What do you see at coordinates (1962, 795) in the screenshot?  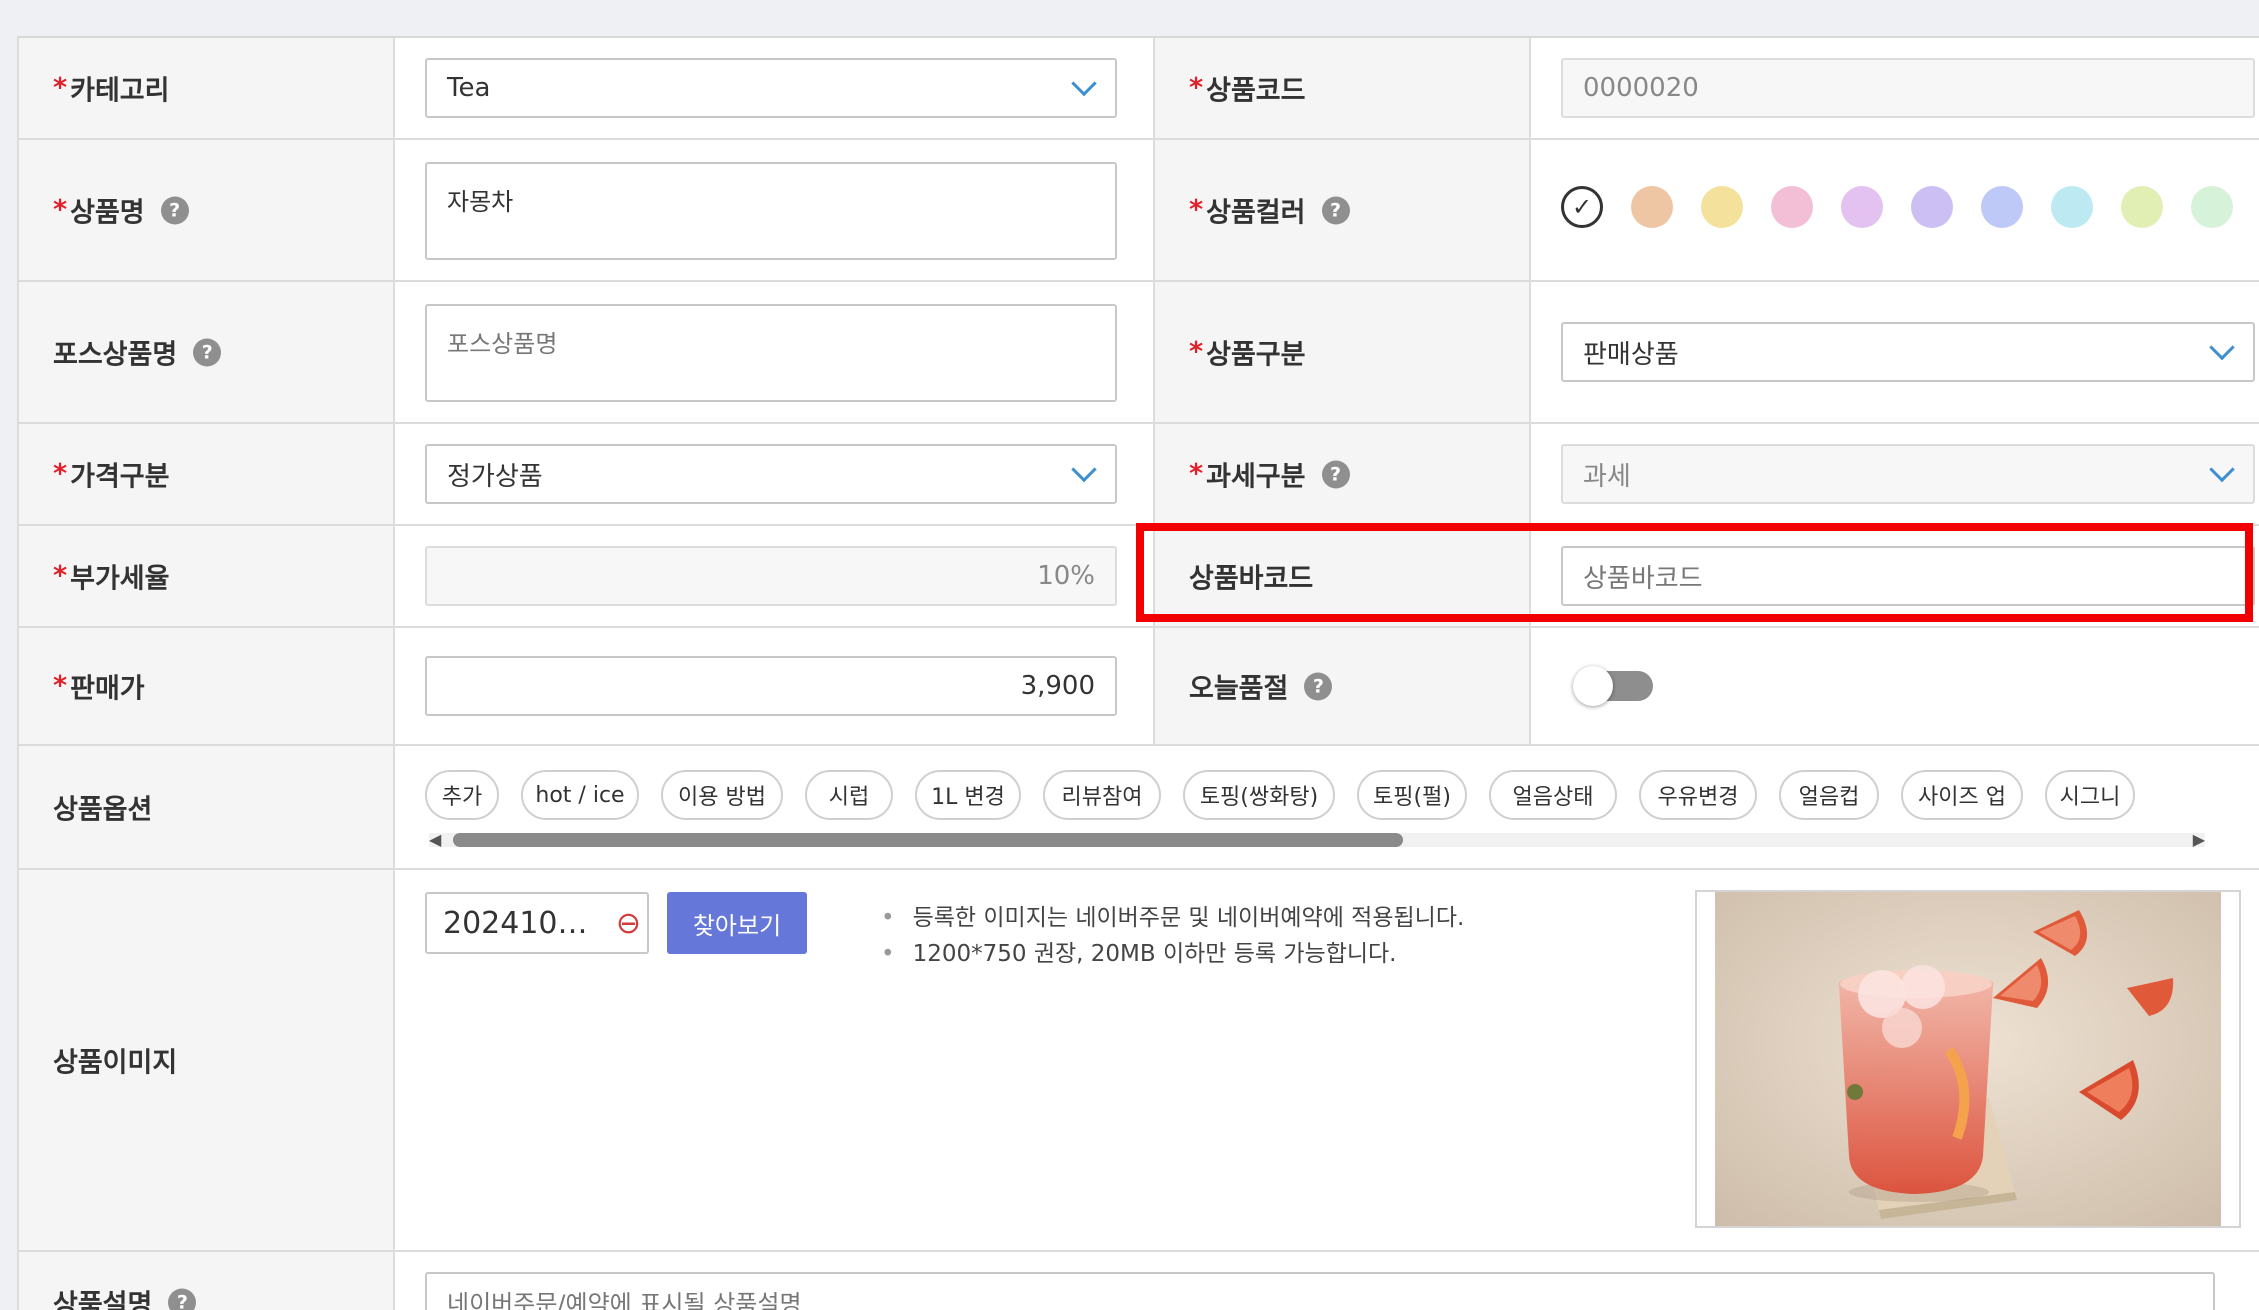 I see `option-chip: 사이즈 업` at bounding box center [1962, 795].